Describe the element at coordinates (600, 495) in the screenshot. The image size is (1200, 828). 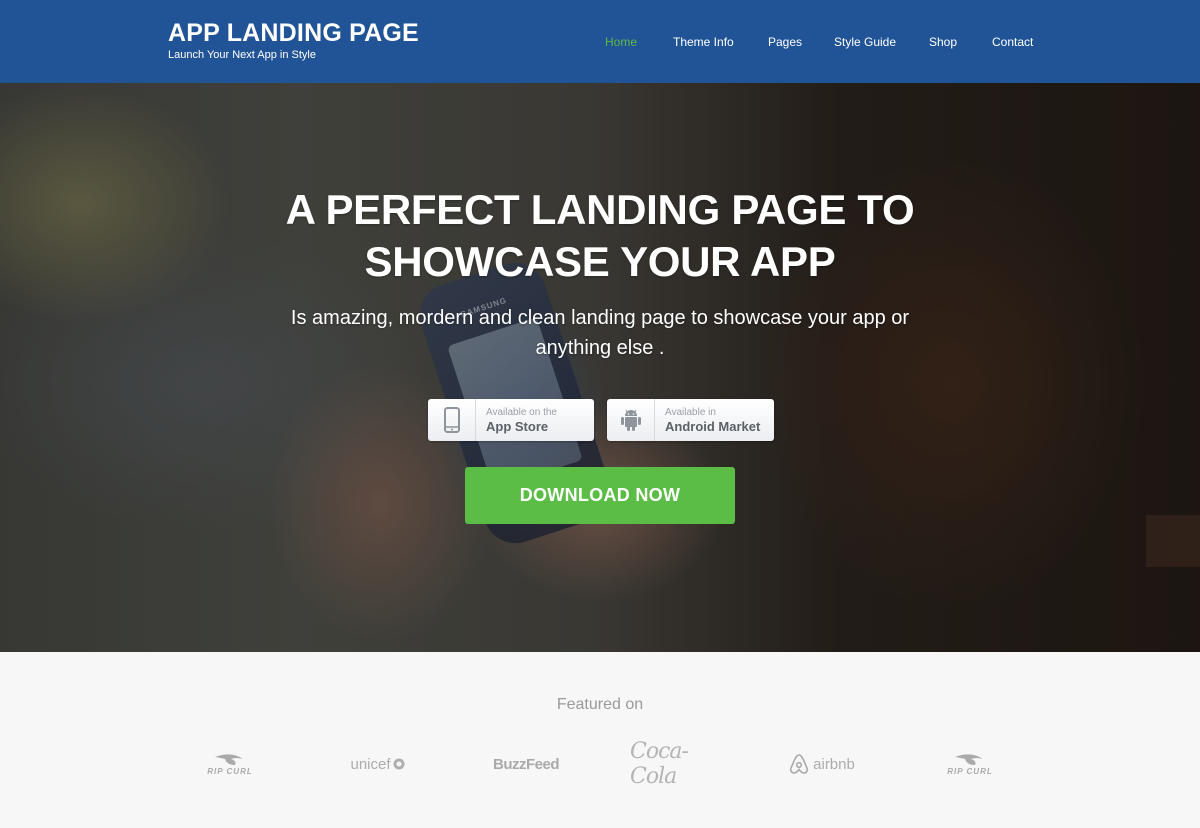
I see `download-now-button: DOWNLOAD NOW` at that location.